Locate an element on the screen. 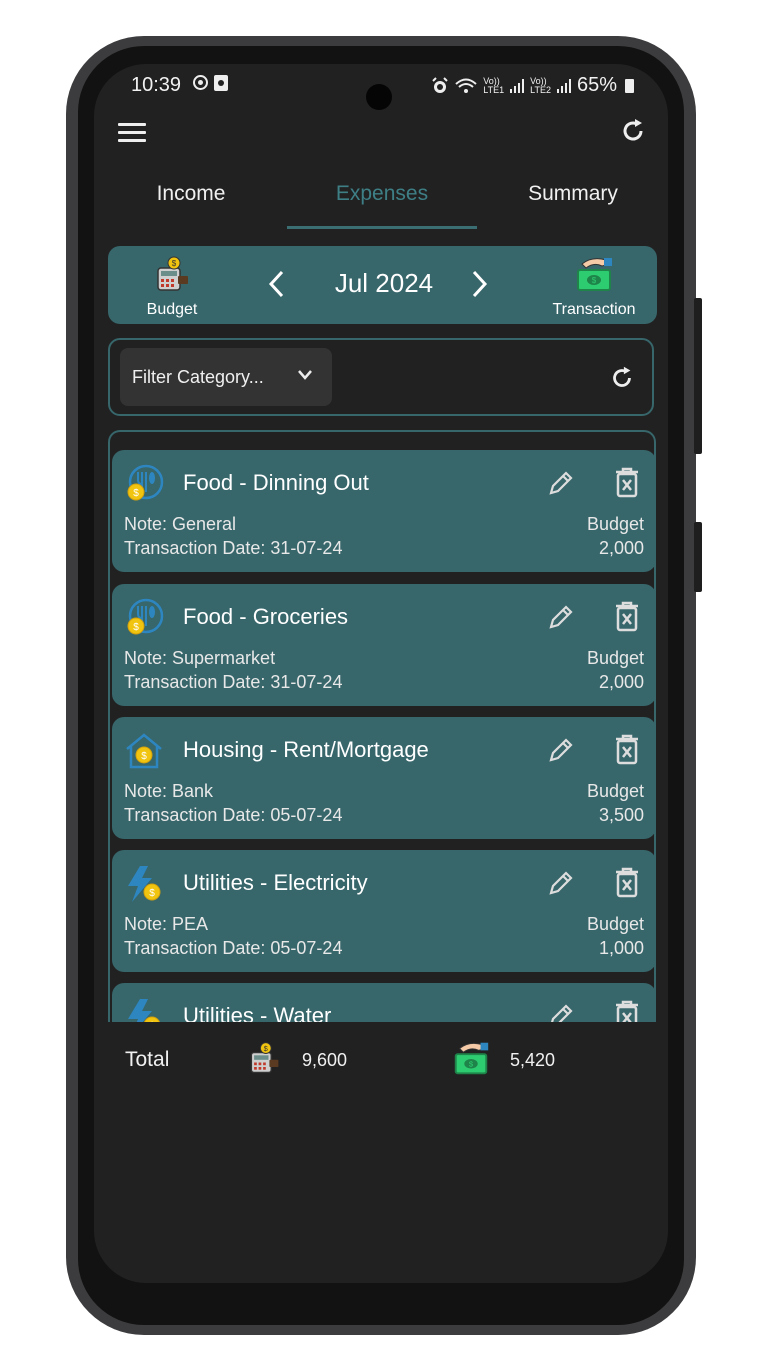  tab-expenses: Expenses is located at coordinates (382, 201).